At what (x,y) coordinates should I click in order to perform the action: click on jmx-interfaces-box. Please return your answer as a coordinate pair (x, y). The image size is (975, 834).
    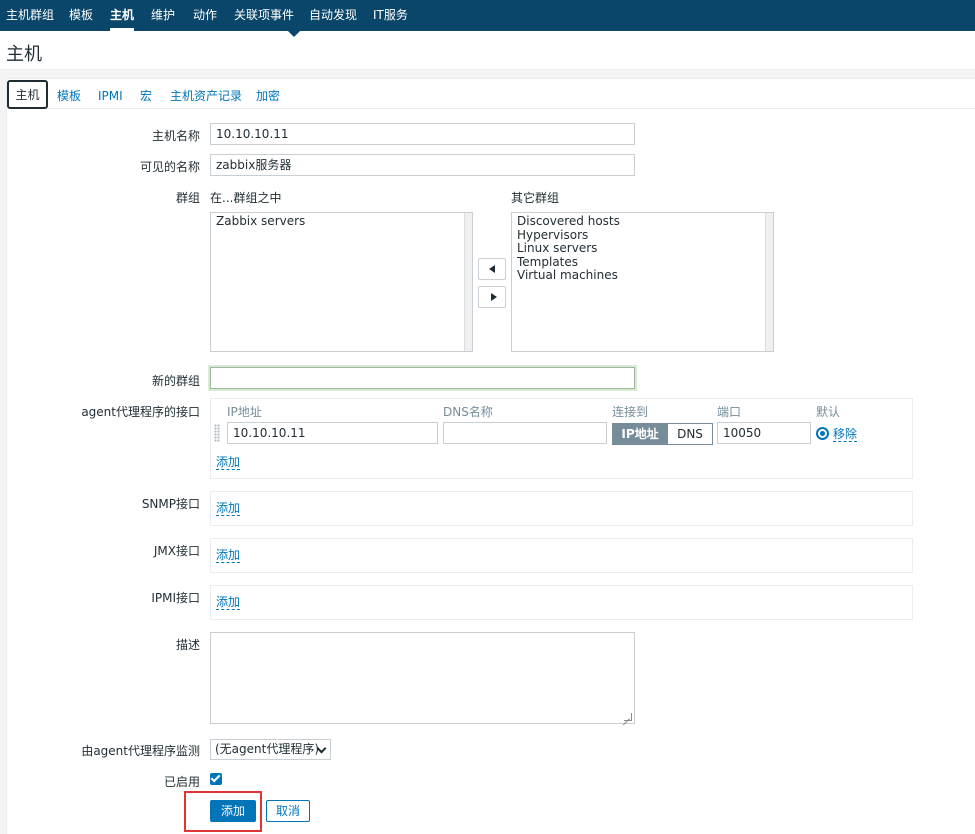
    Looking at the image, I should click on (561, 555).